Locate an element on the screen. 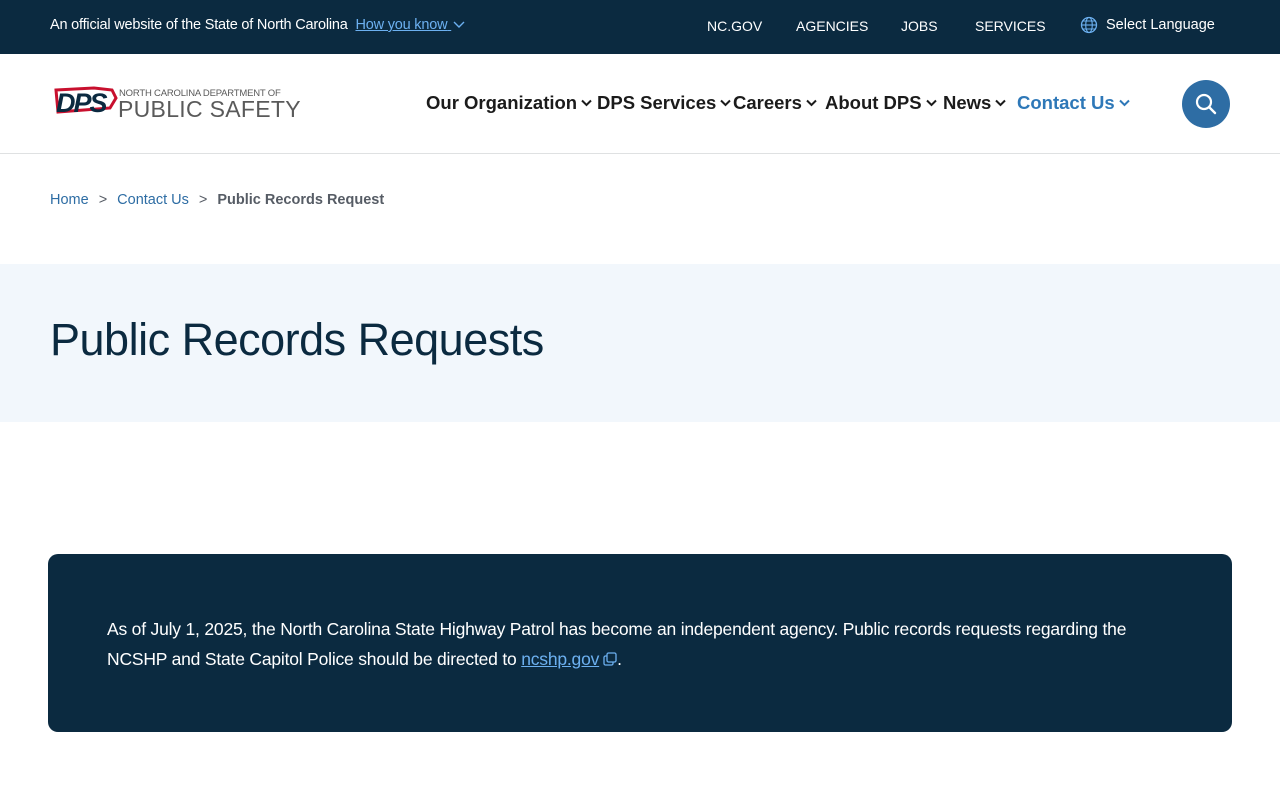  page-title: Public Records Requests is located at coordinates (297, 339).